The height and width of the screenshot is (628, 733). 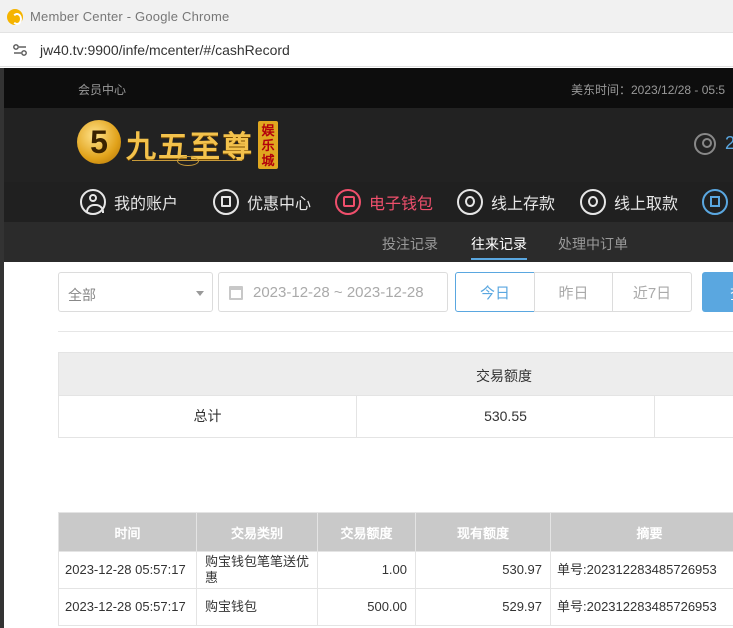 What do you see at coordinates (705, 144) in the screenshot?
I see `user-avatar-icon` at bounding box center [705, 144].